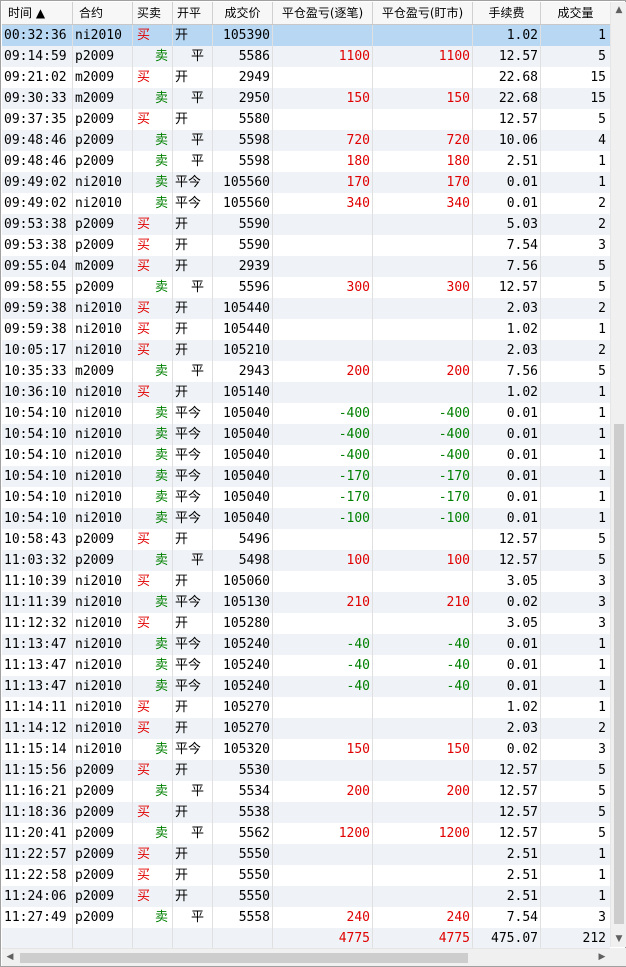 This screenshot has width=626, height=967. I want to click on column-header-quantity: 成交量, so click(575, 13).